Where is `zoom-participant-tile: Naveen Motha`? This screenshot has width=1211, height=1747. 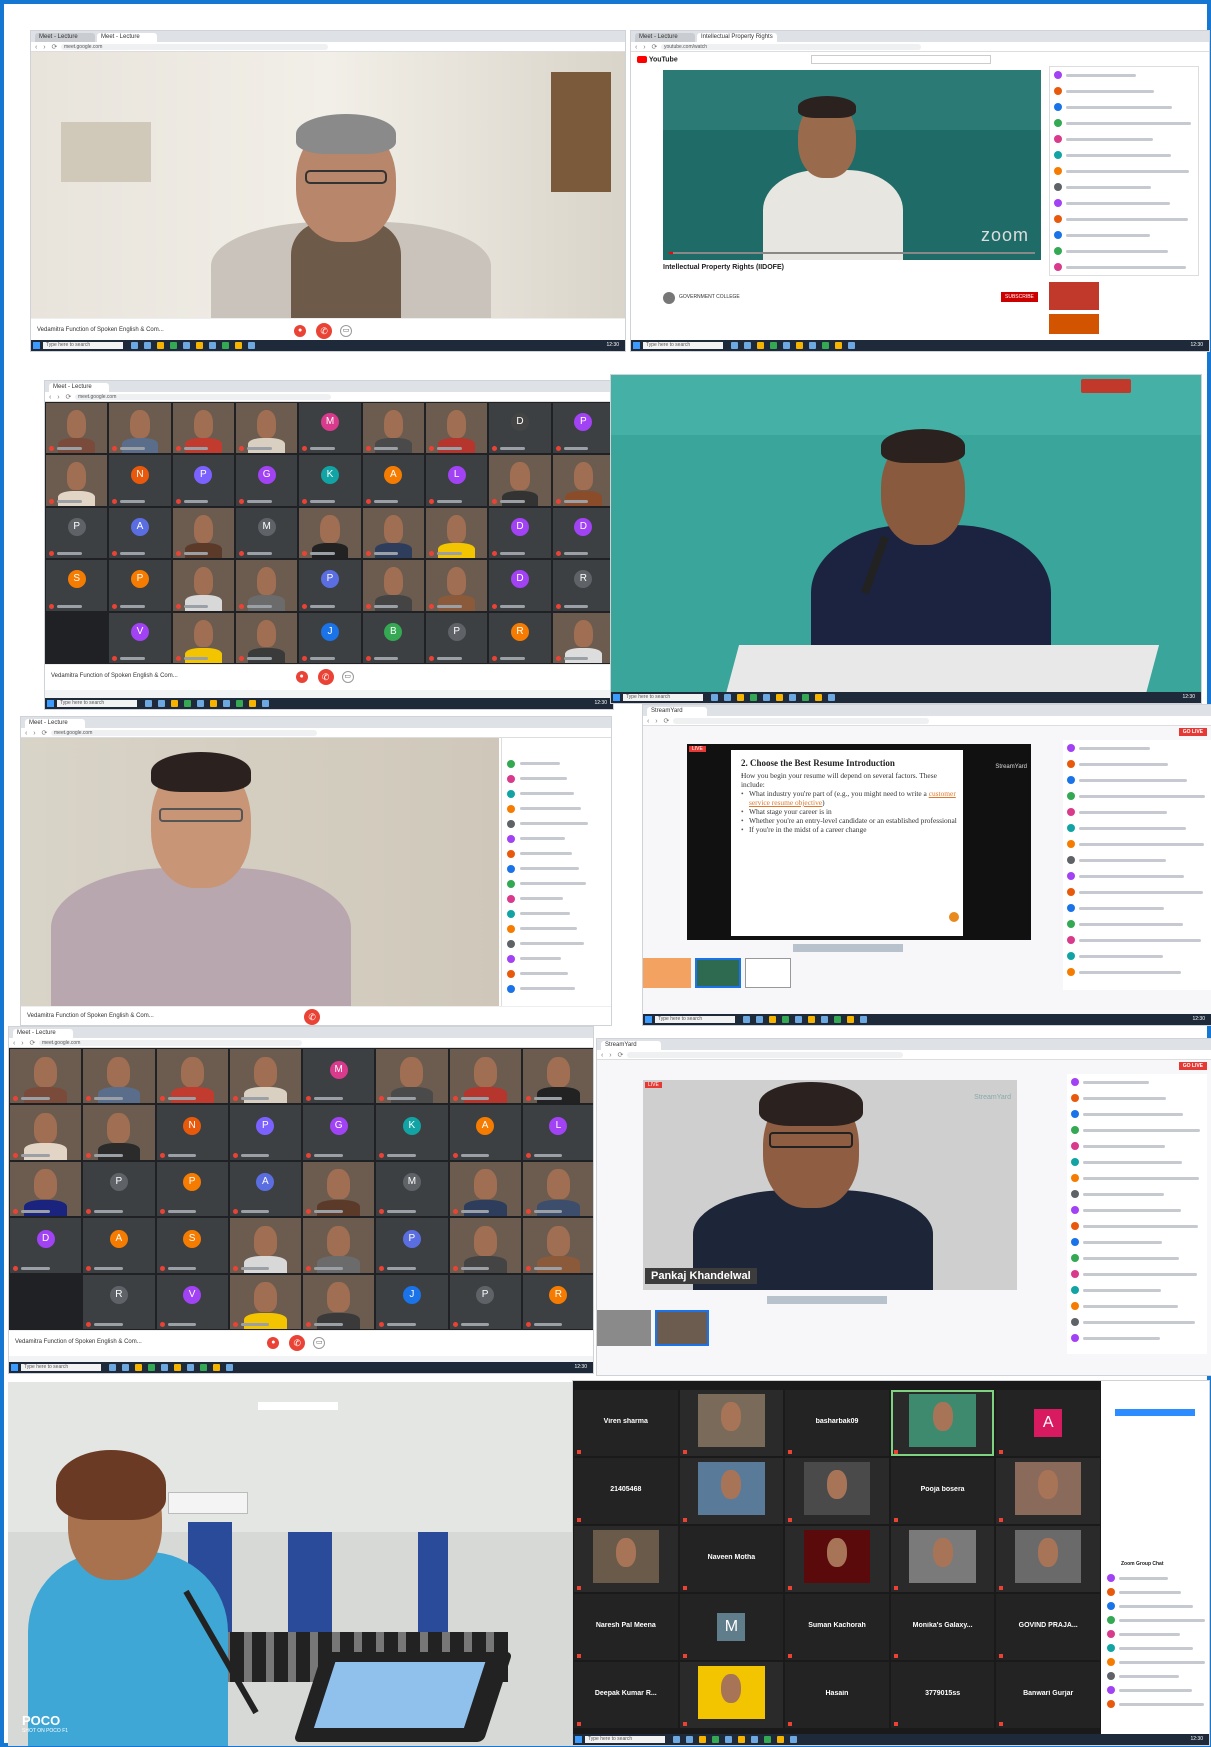 zoom-participant-tile: Naveen Motha is located at coordinates (731, 1559).